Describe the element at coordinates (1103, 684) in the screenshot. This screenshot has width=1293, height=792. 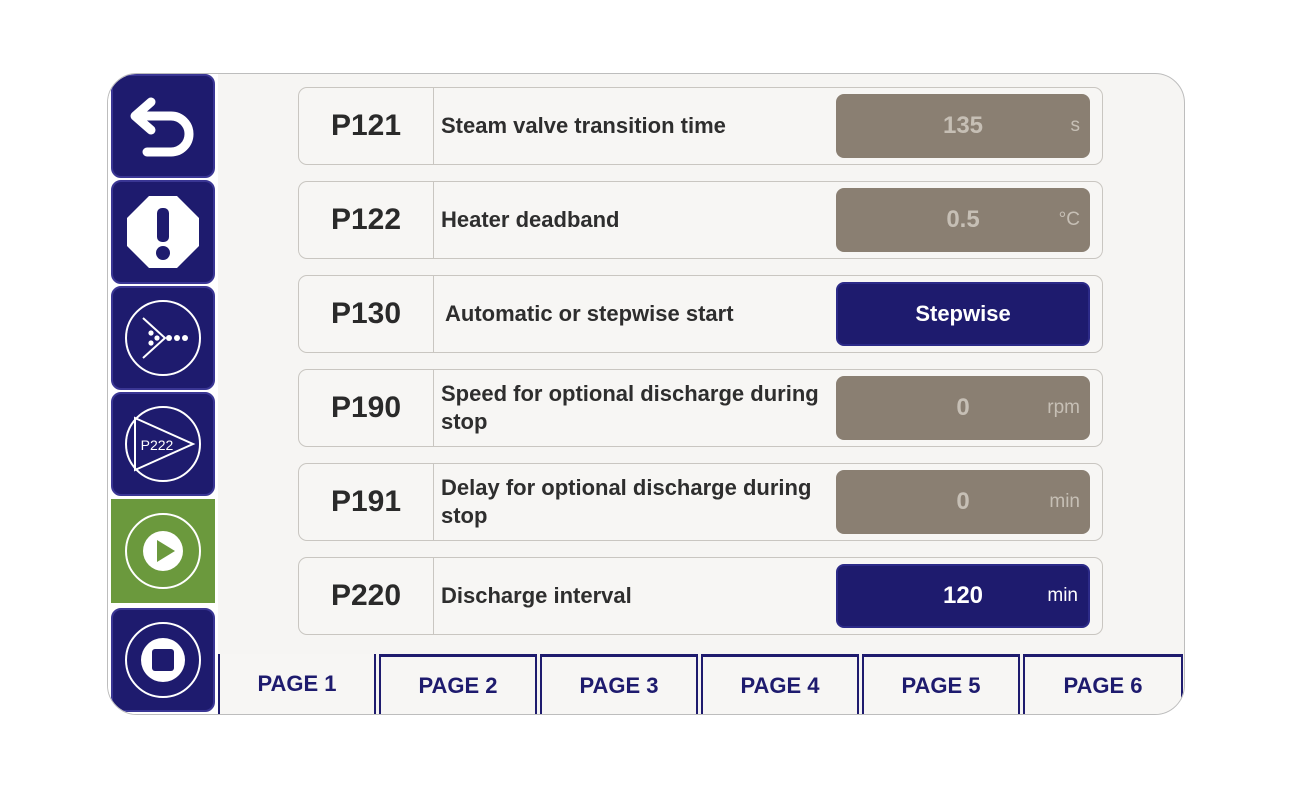
I see `tab-page-6: PAGE 6` at that location.